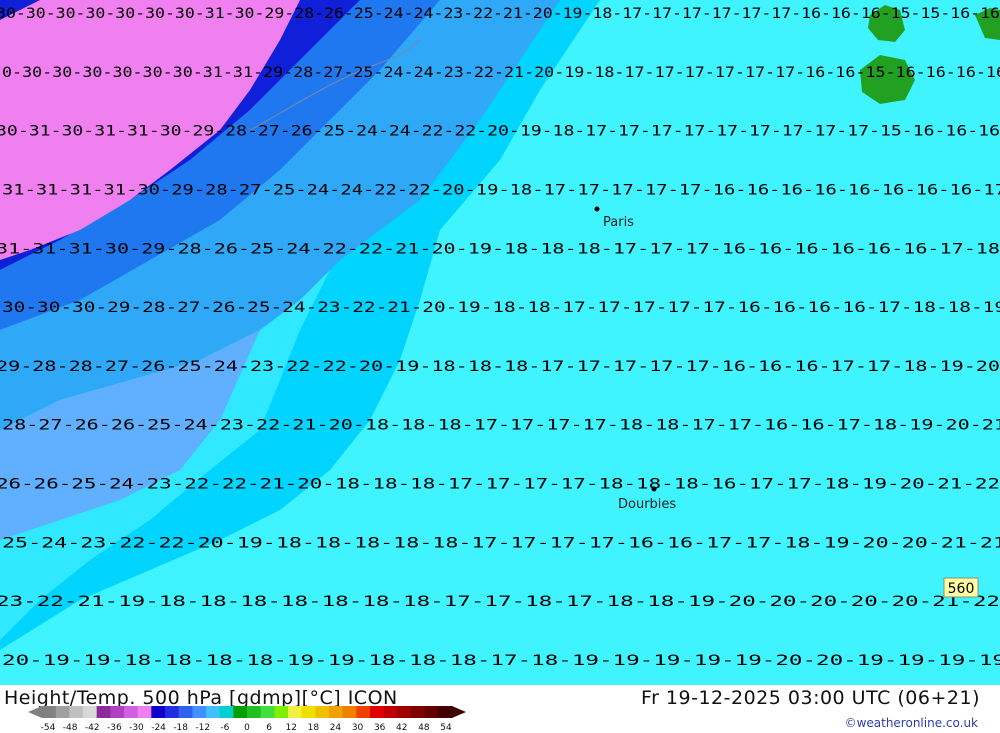  Describe the element at coordinates (810, 698) in the screenshot. I see `valid-datetime: Fr 19-12-2025 03:00 UTC (06+21)` at that location.